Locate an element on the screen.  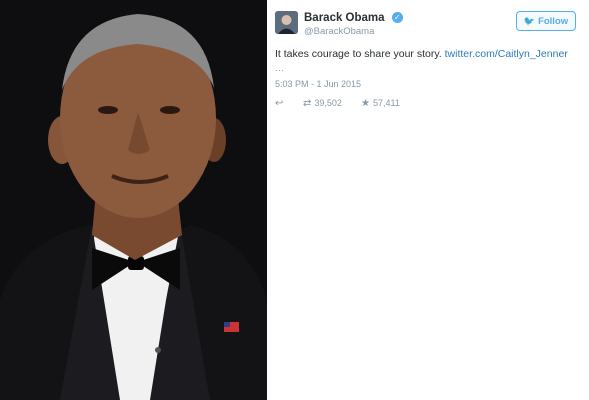
bird-icon: 🐦 is located at coordinates (529, 20).